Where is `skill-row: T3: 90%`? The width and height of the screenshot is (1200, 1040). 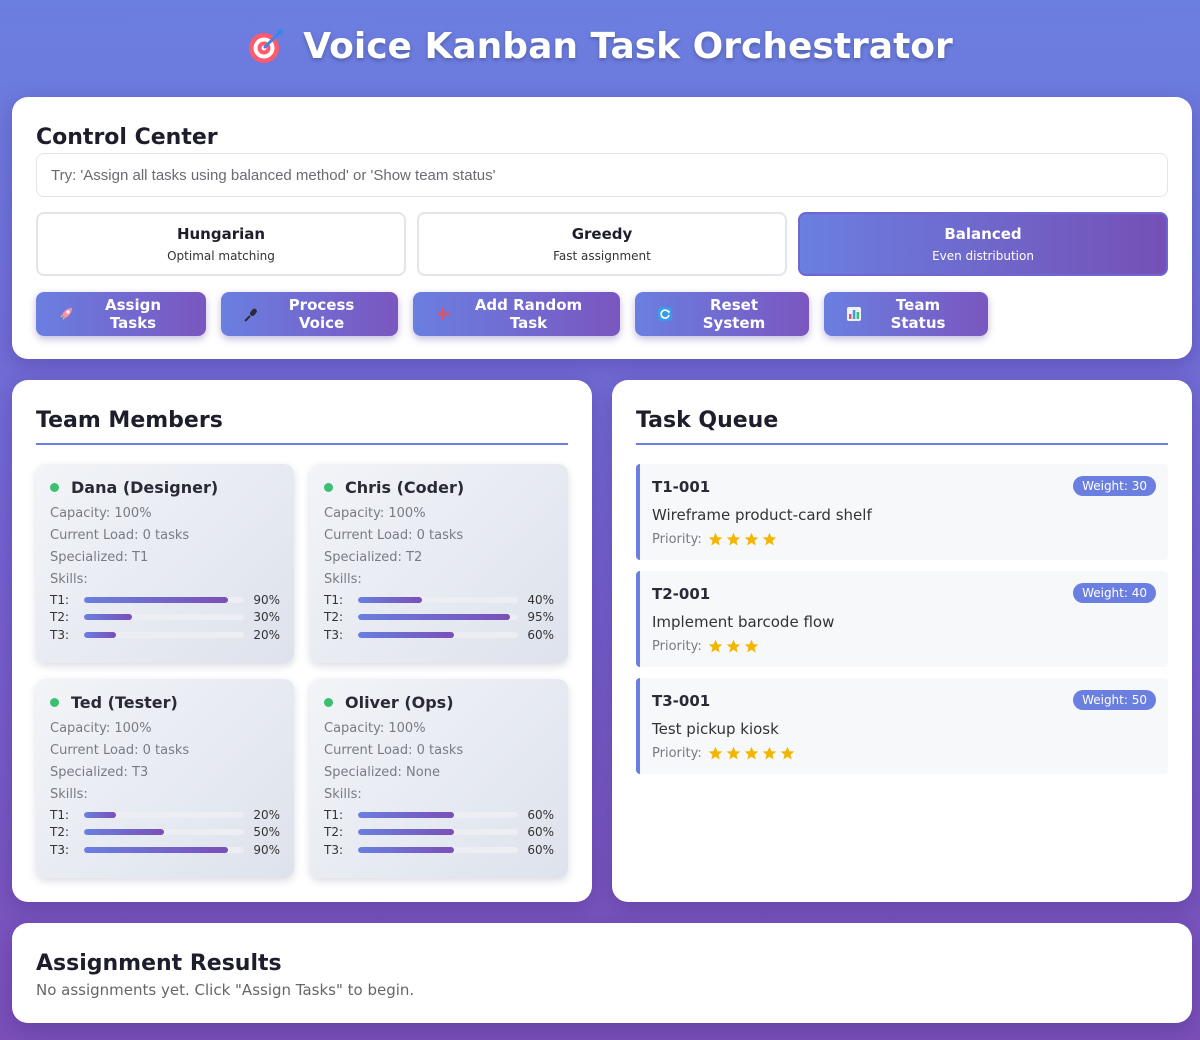
skill-row: T3: 90% is located at coordinates (165, 850).